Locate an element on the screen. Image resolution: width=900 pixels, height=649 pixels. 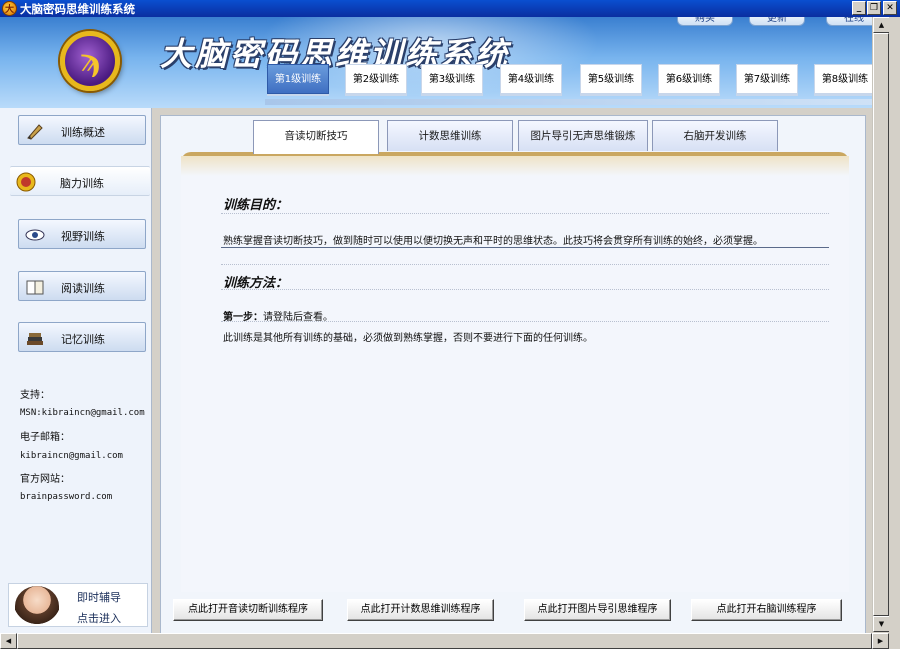
level-tab-2: 第2级训练 is located at coordinates (376, 79).